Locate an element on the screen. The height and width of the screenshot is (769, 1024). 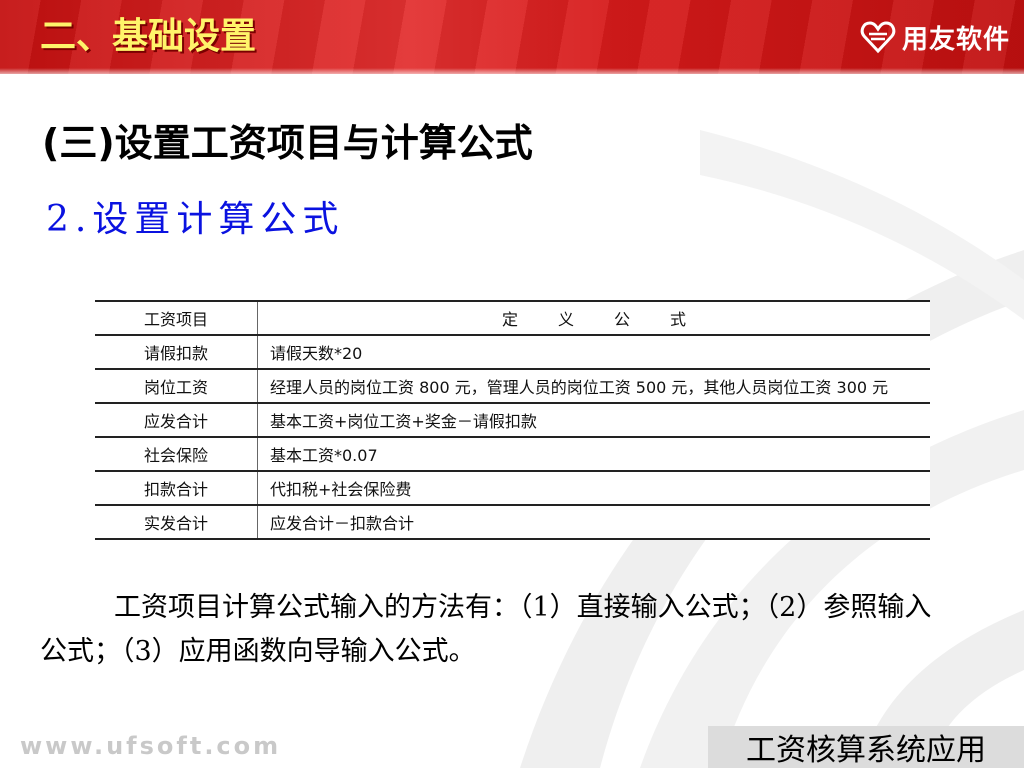
formula-cell: 基本工资+岗位工资+奖金－请假扣款 is located at coordinates (593, 420).